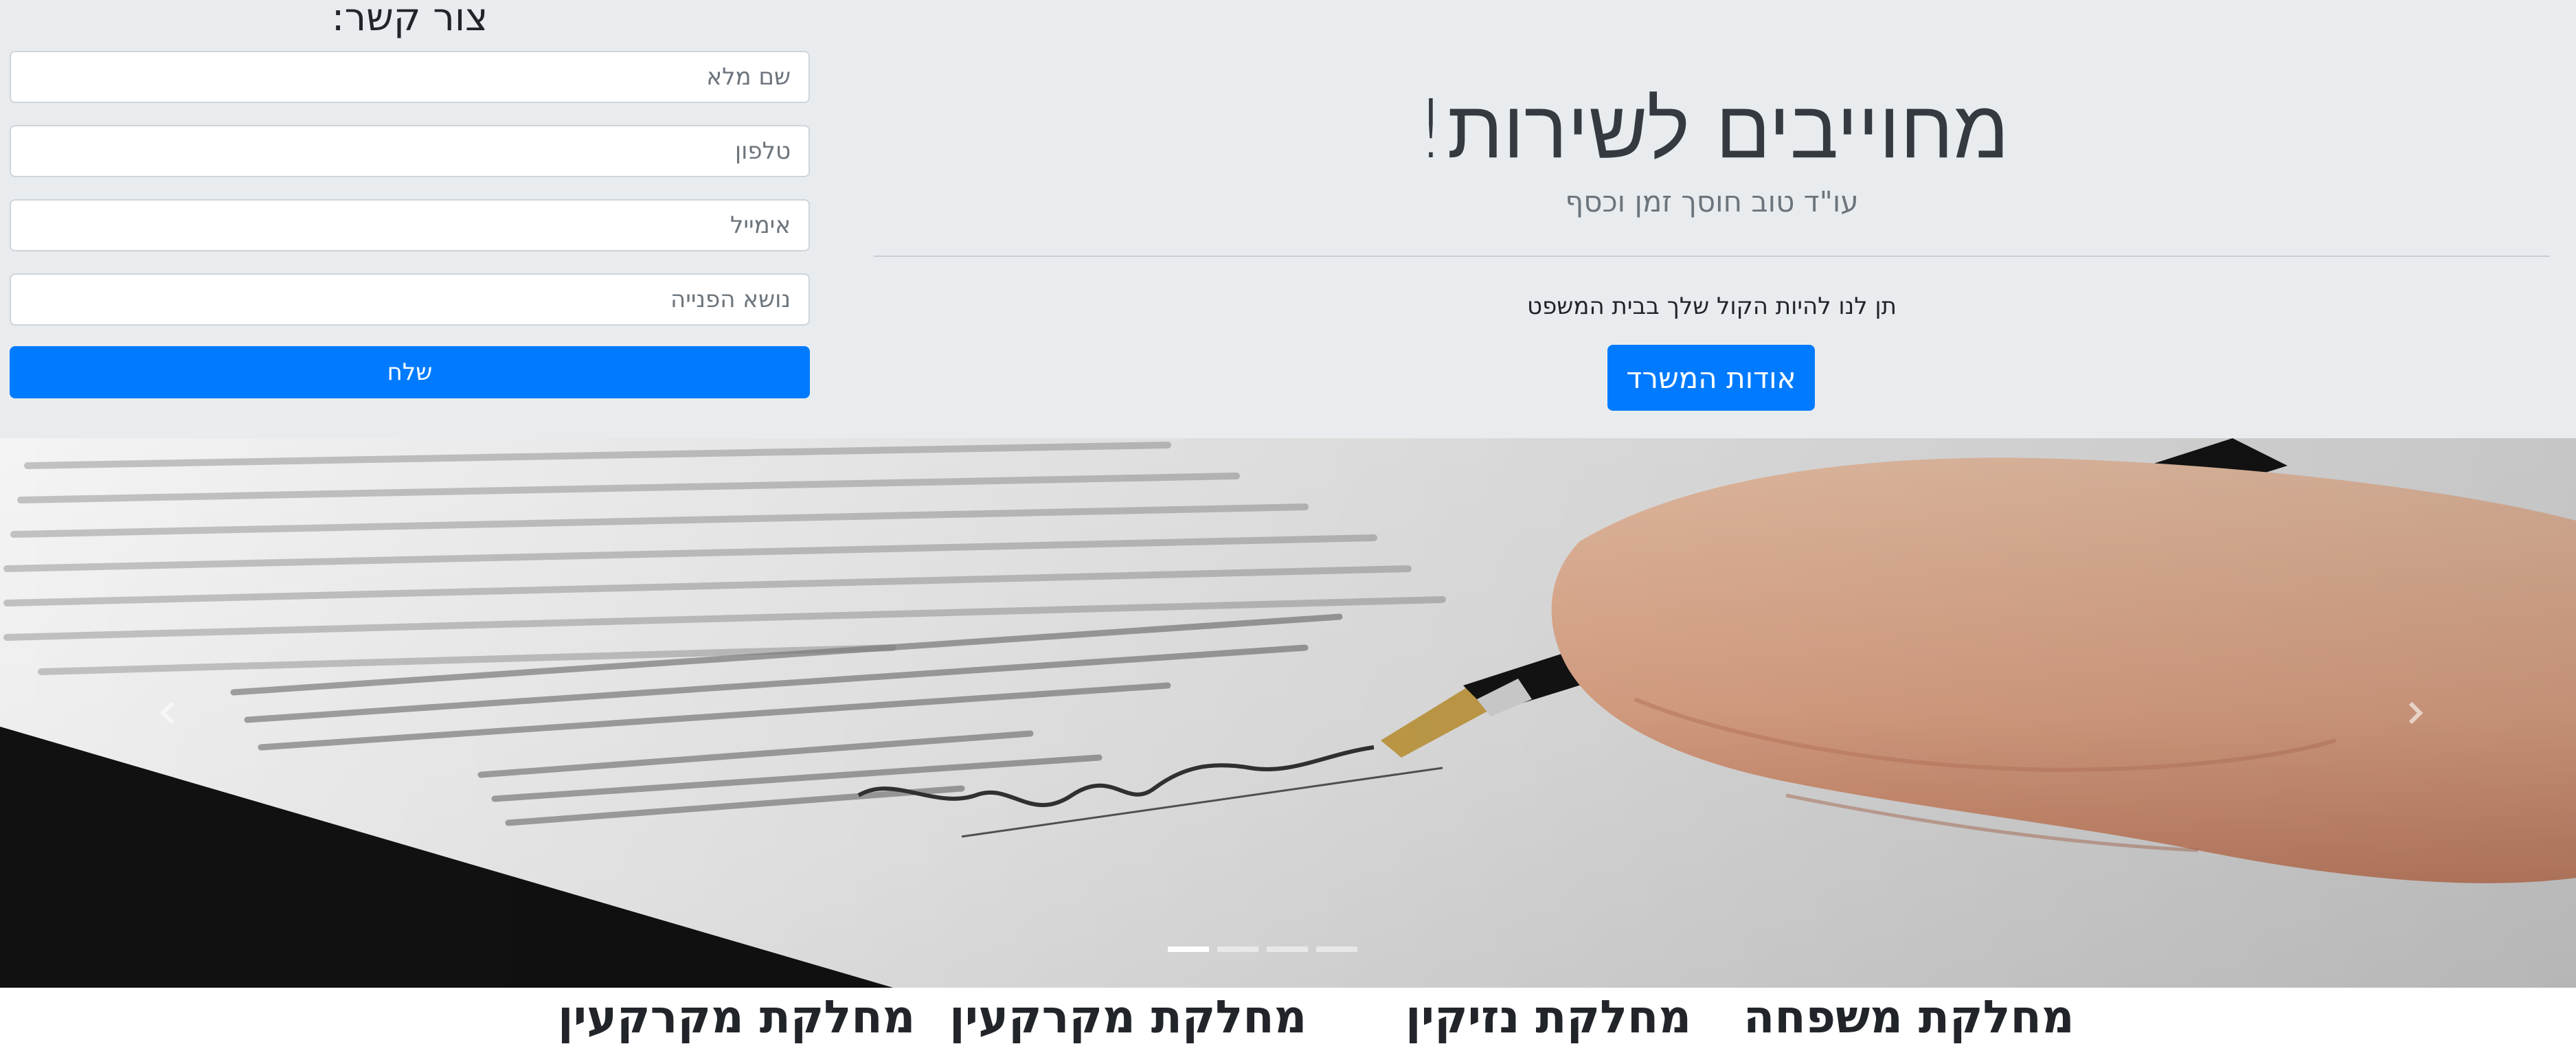 This screenshot has width=2576, height=1055. What do you see at coordinates (1712, 306) in the screenshot?
I see `jumbotron-text: תן לנו להיות הקול שלך בבית המשפט` at bounding box center [1712, 306].